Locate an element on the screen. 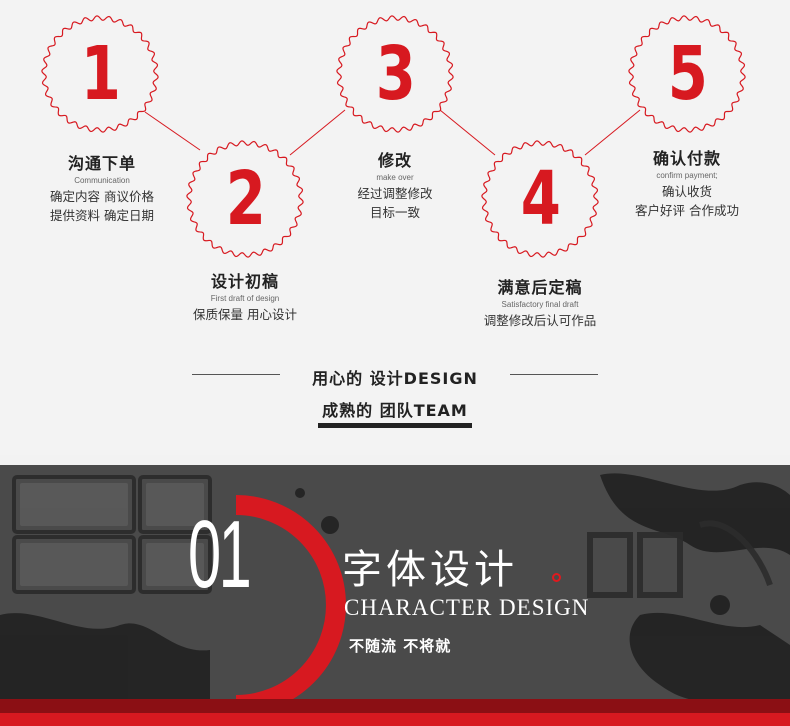 The height and width of the screenshot is (726, 790). step-2-badge: 2 is located at coordinates (245, 199).